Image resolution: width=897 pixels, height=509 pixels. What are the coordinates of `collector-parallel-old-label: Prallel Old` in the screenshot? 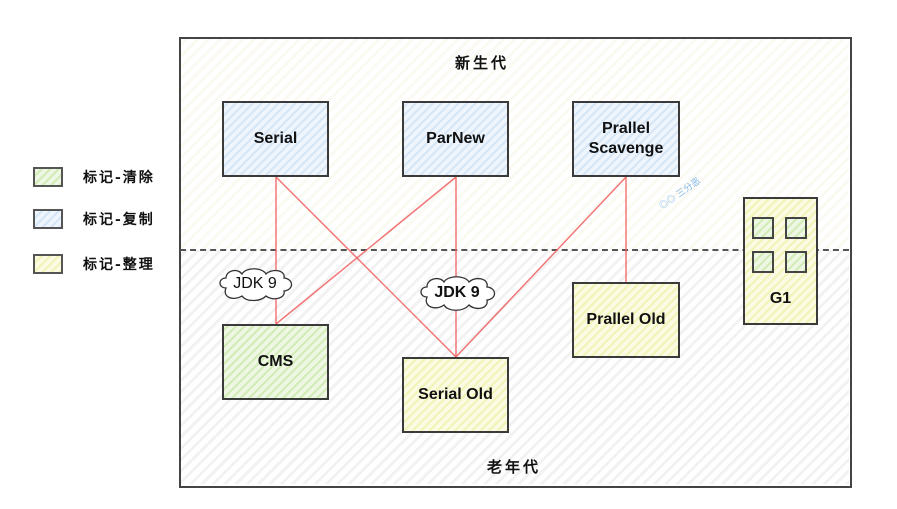 It's located at (626, 319).